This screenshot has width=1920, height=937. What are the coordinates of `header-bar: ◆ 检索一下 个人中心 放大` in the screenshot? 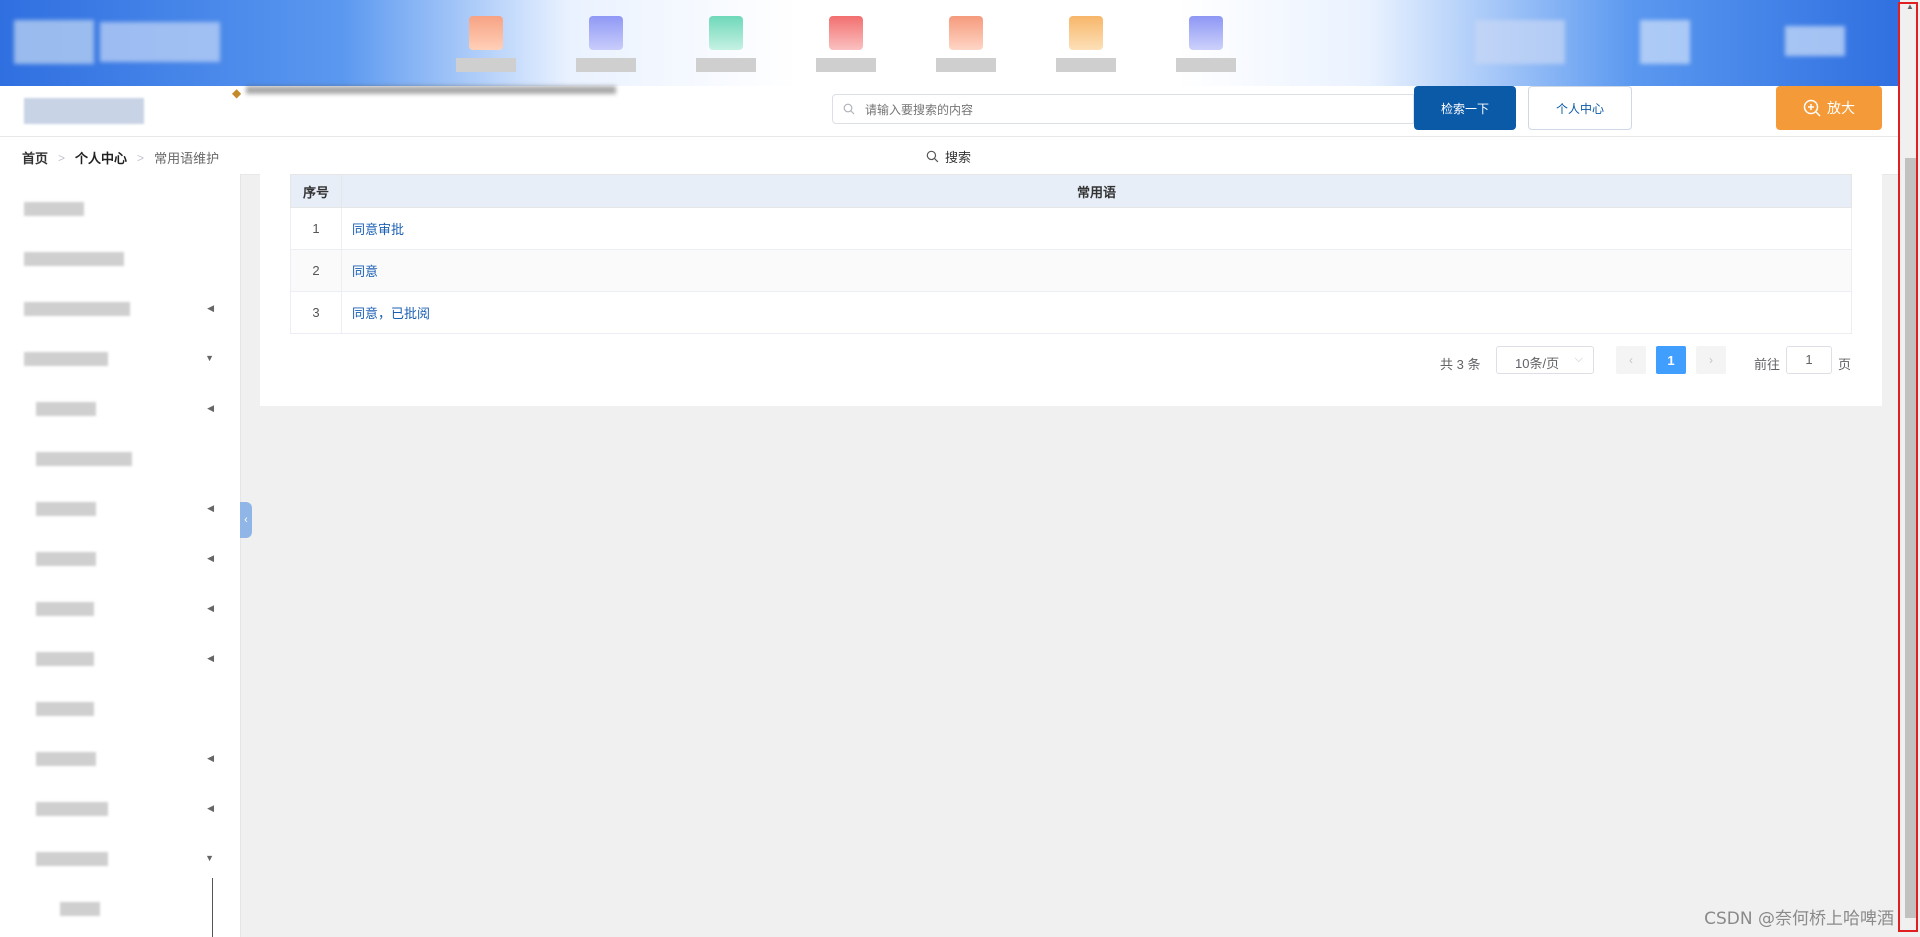 It's located at (950, 111).